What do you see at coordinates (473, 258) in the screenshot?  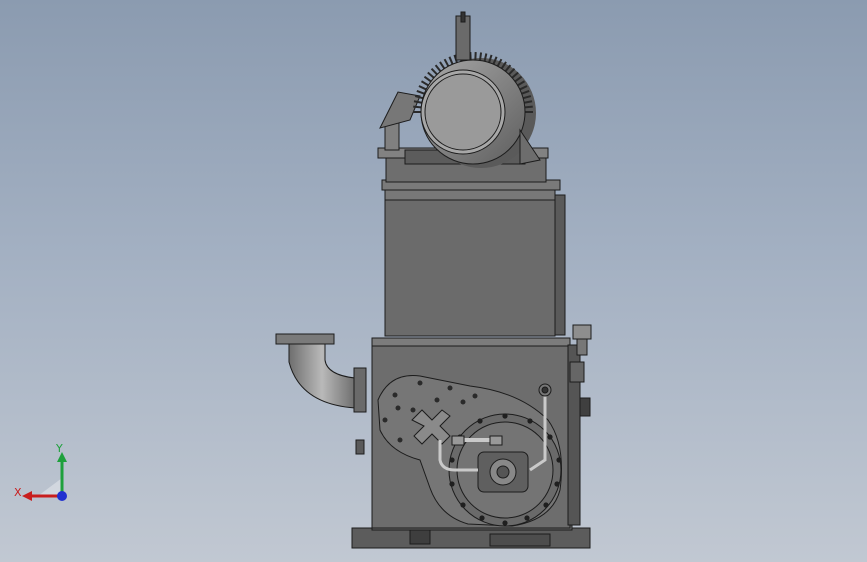 I see `gearbox-enclosure` at bounding box center [473, 258].